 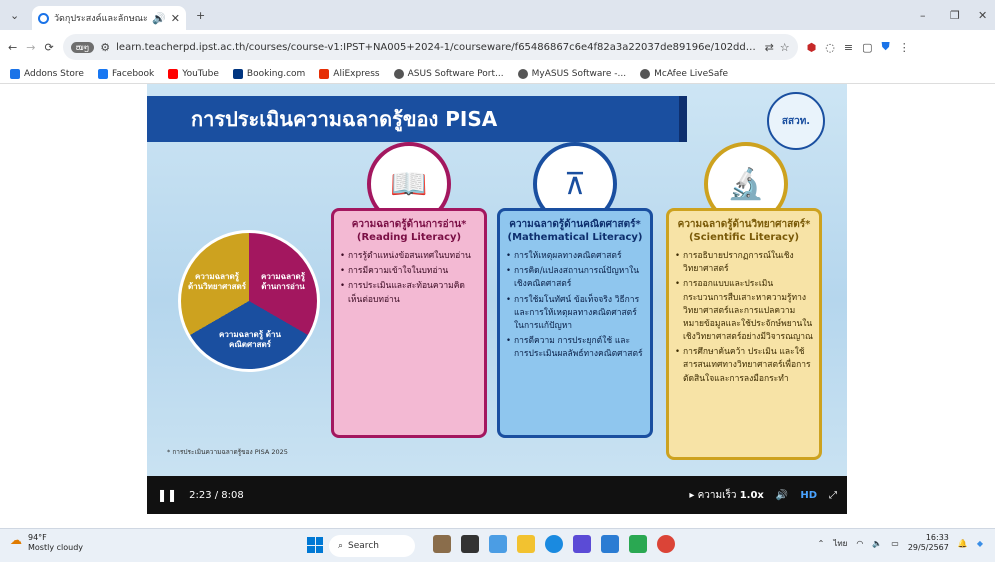 What do you see at coordinates (16, 540) in the screenshot?
I see `weather-icon: ☁` at bounding box center [16, 540].